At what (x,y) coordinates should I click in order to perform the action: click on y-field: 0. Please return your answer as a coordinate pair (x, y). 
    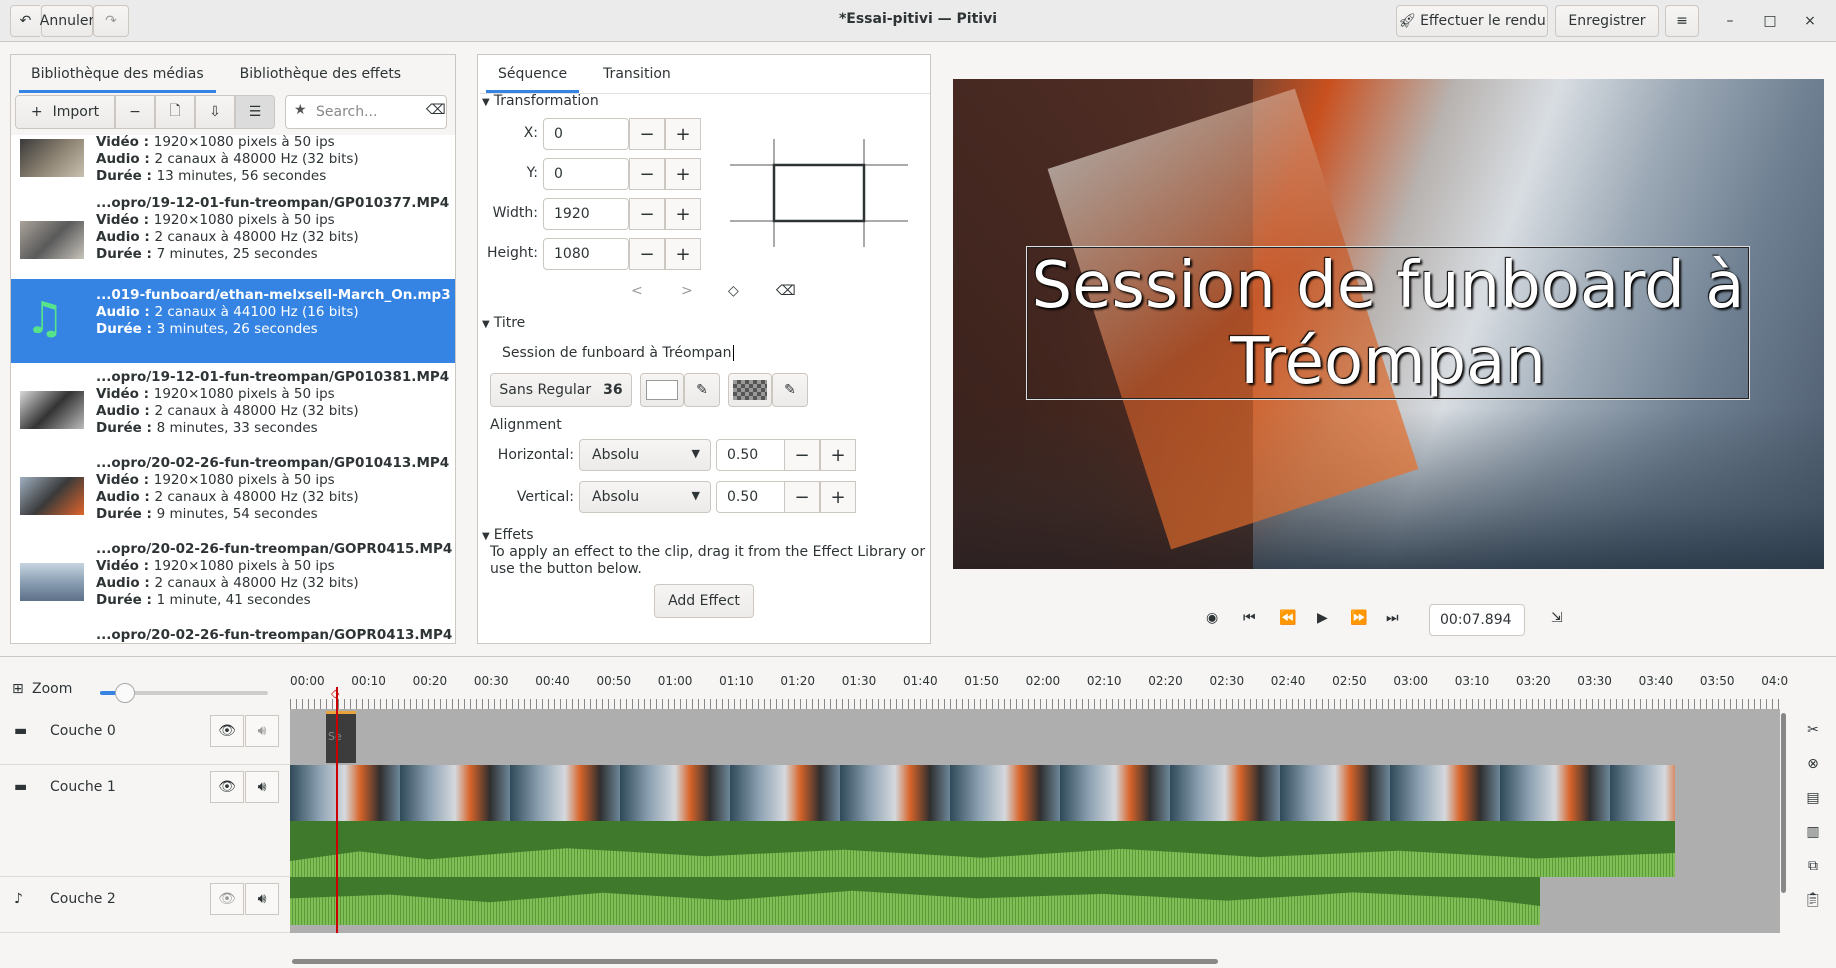
    Looking at the image, I should click on (586, 174).